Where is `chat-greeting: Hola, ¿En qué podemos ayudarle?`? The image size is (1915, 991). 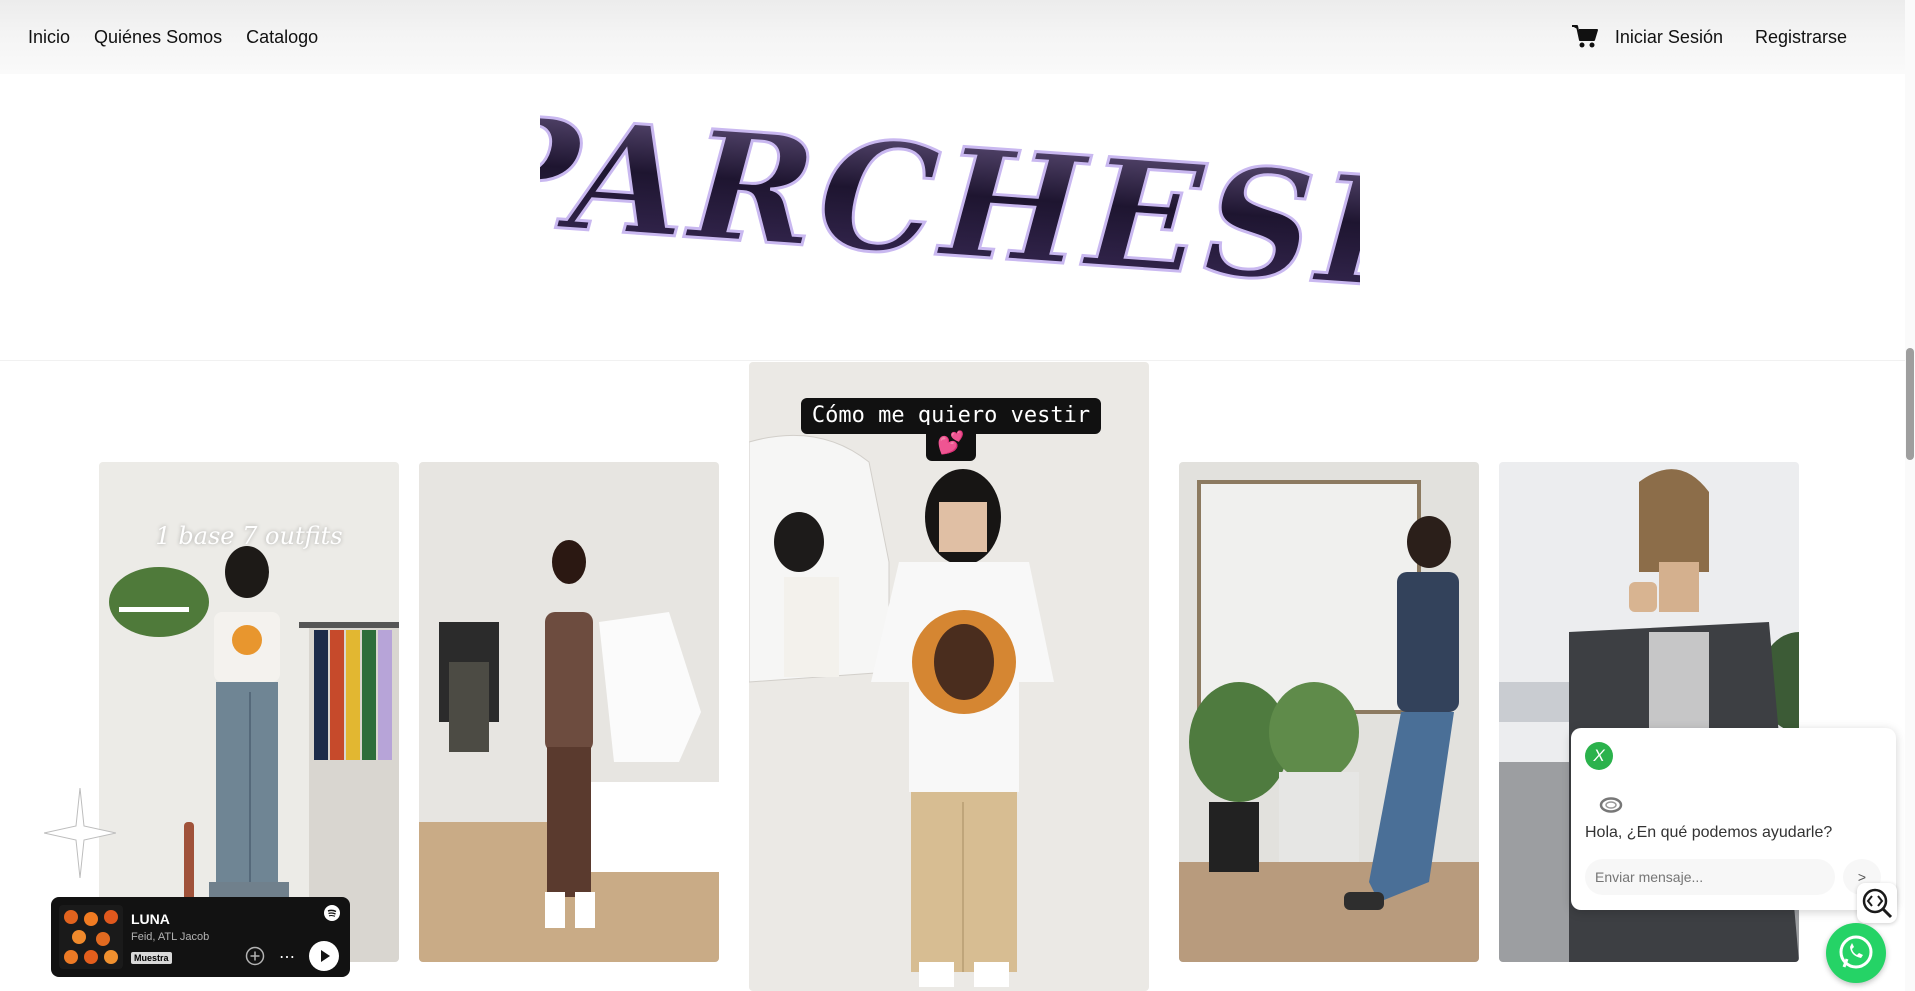
chat-greeting: Hola, ¿En qué podemos ayudarle? is located at coordinates (1709, 832).